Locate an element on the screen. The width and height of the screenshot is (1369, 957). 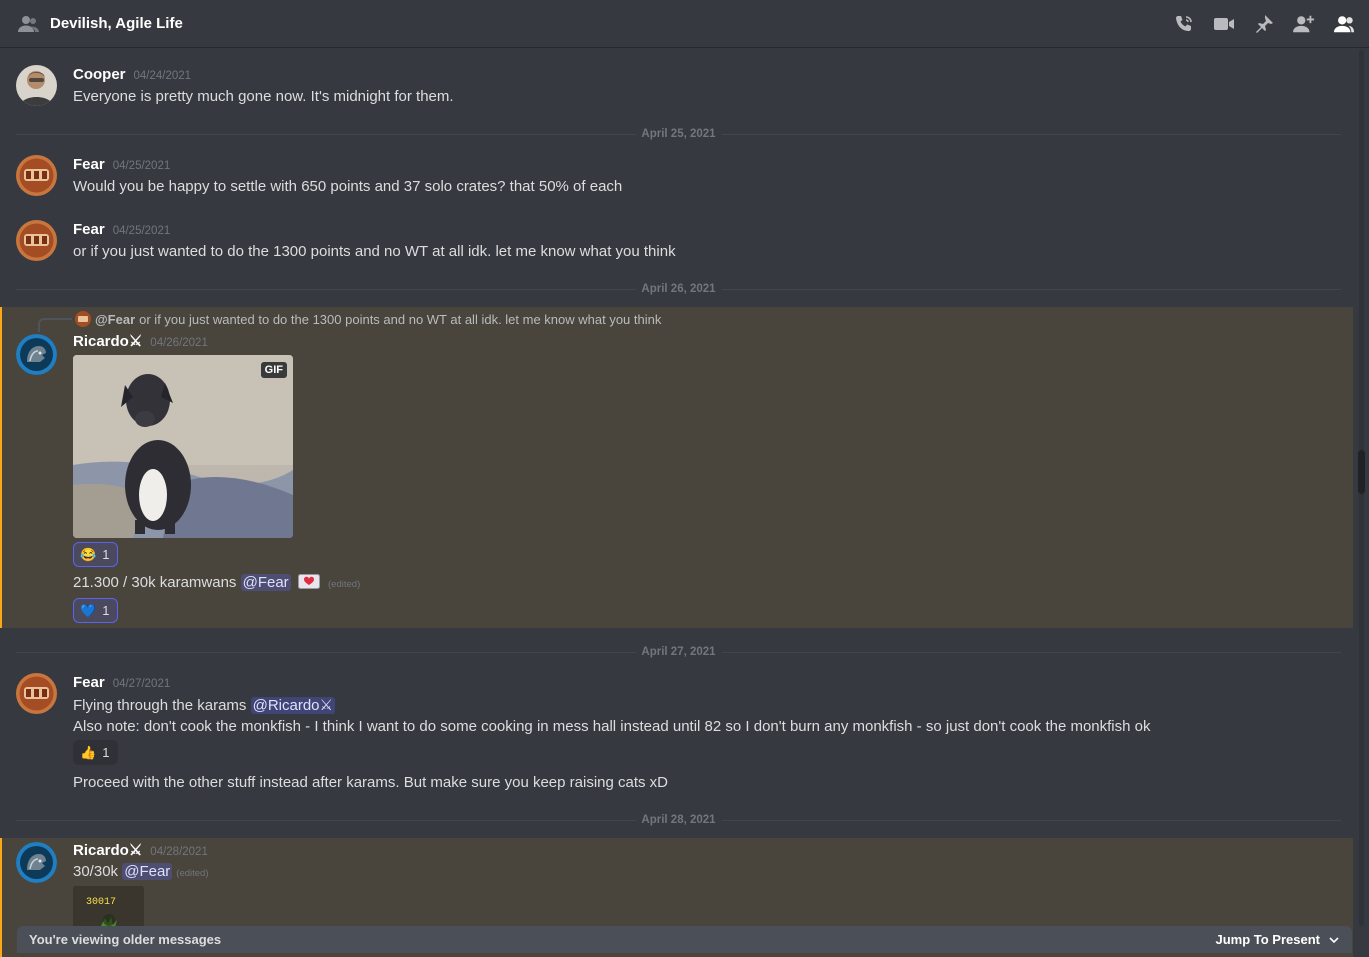
reply-avatar-icon is located at coordinates (83, 319).